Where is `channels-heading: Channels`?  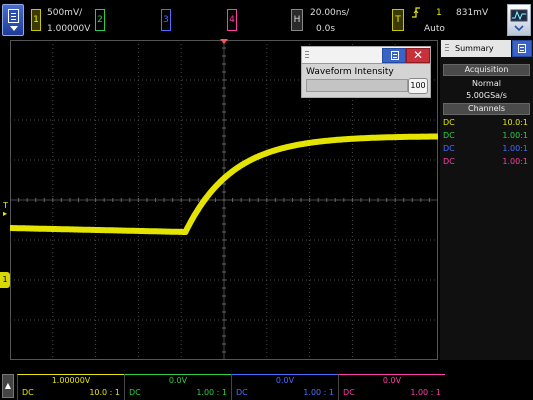
channels-heading: Channels is located at coordinates (486, 109).